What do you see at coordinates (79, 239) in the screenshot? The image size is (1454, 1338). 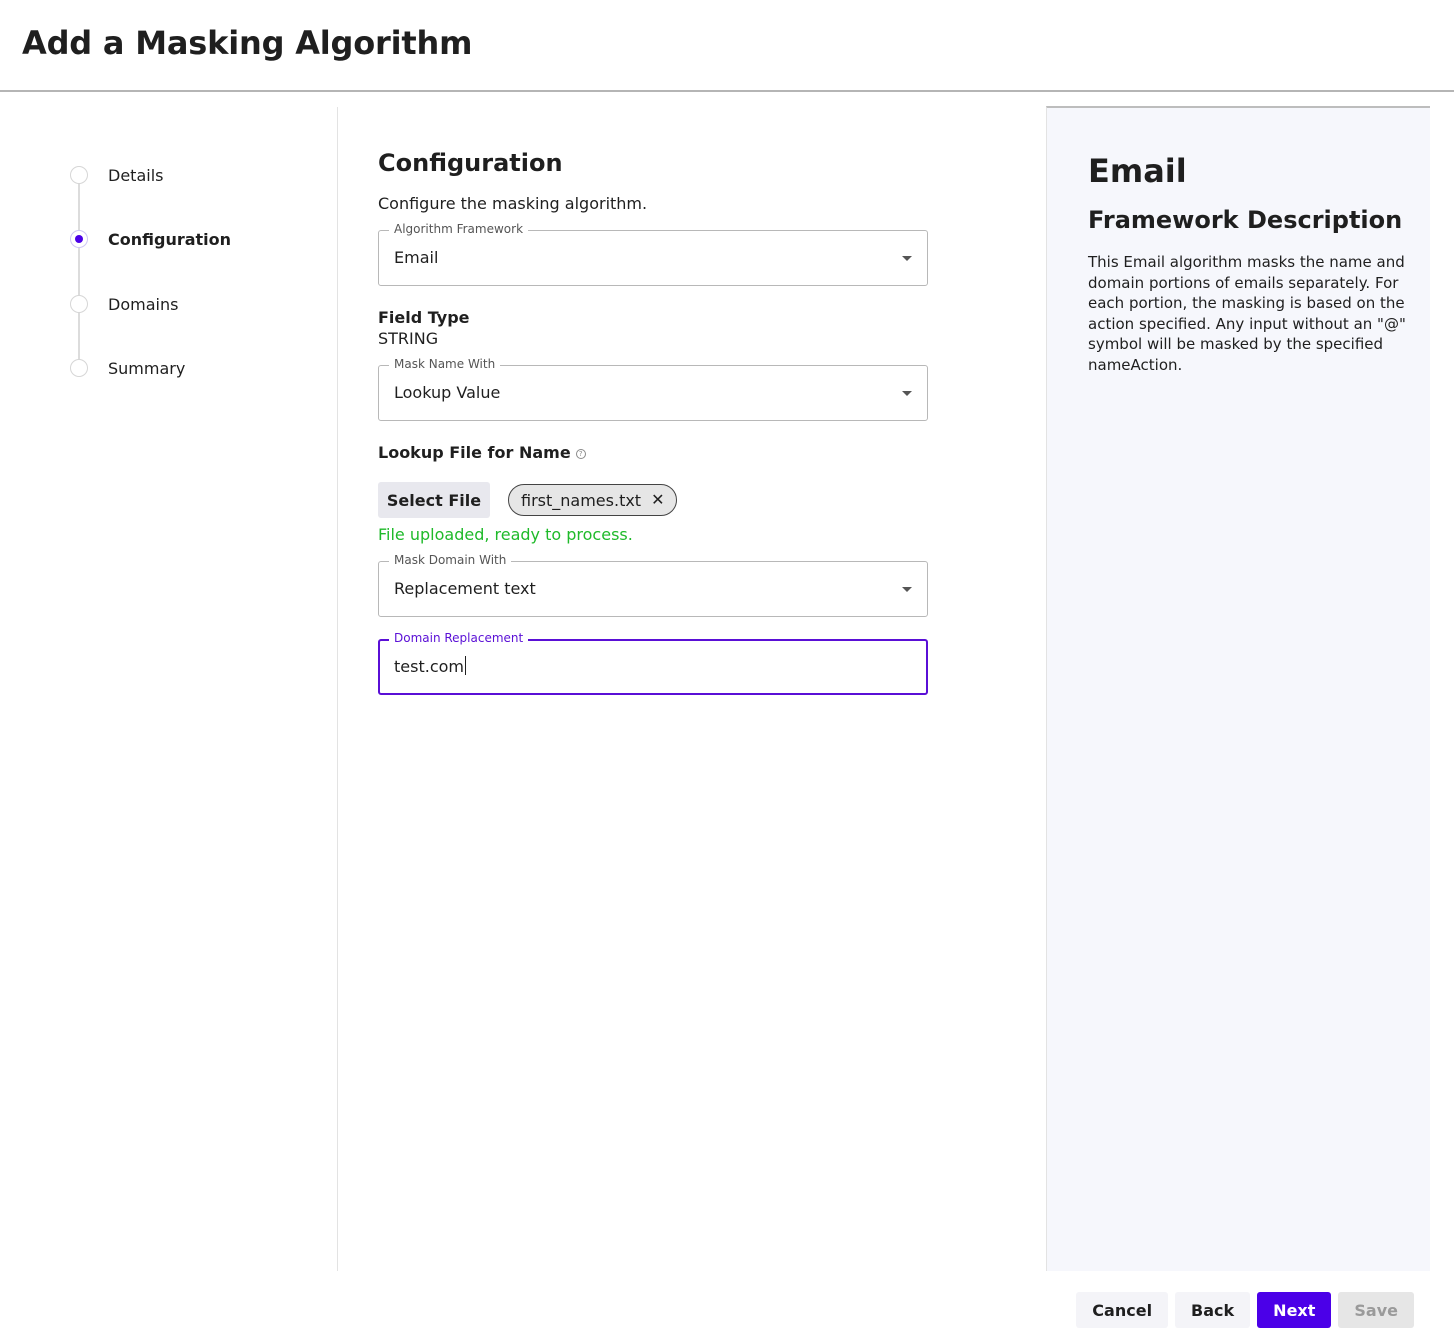 I see `step-active-indicator-icon` at bounding box center [79, 239].